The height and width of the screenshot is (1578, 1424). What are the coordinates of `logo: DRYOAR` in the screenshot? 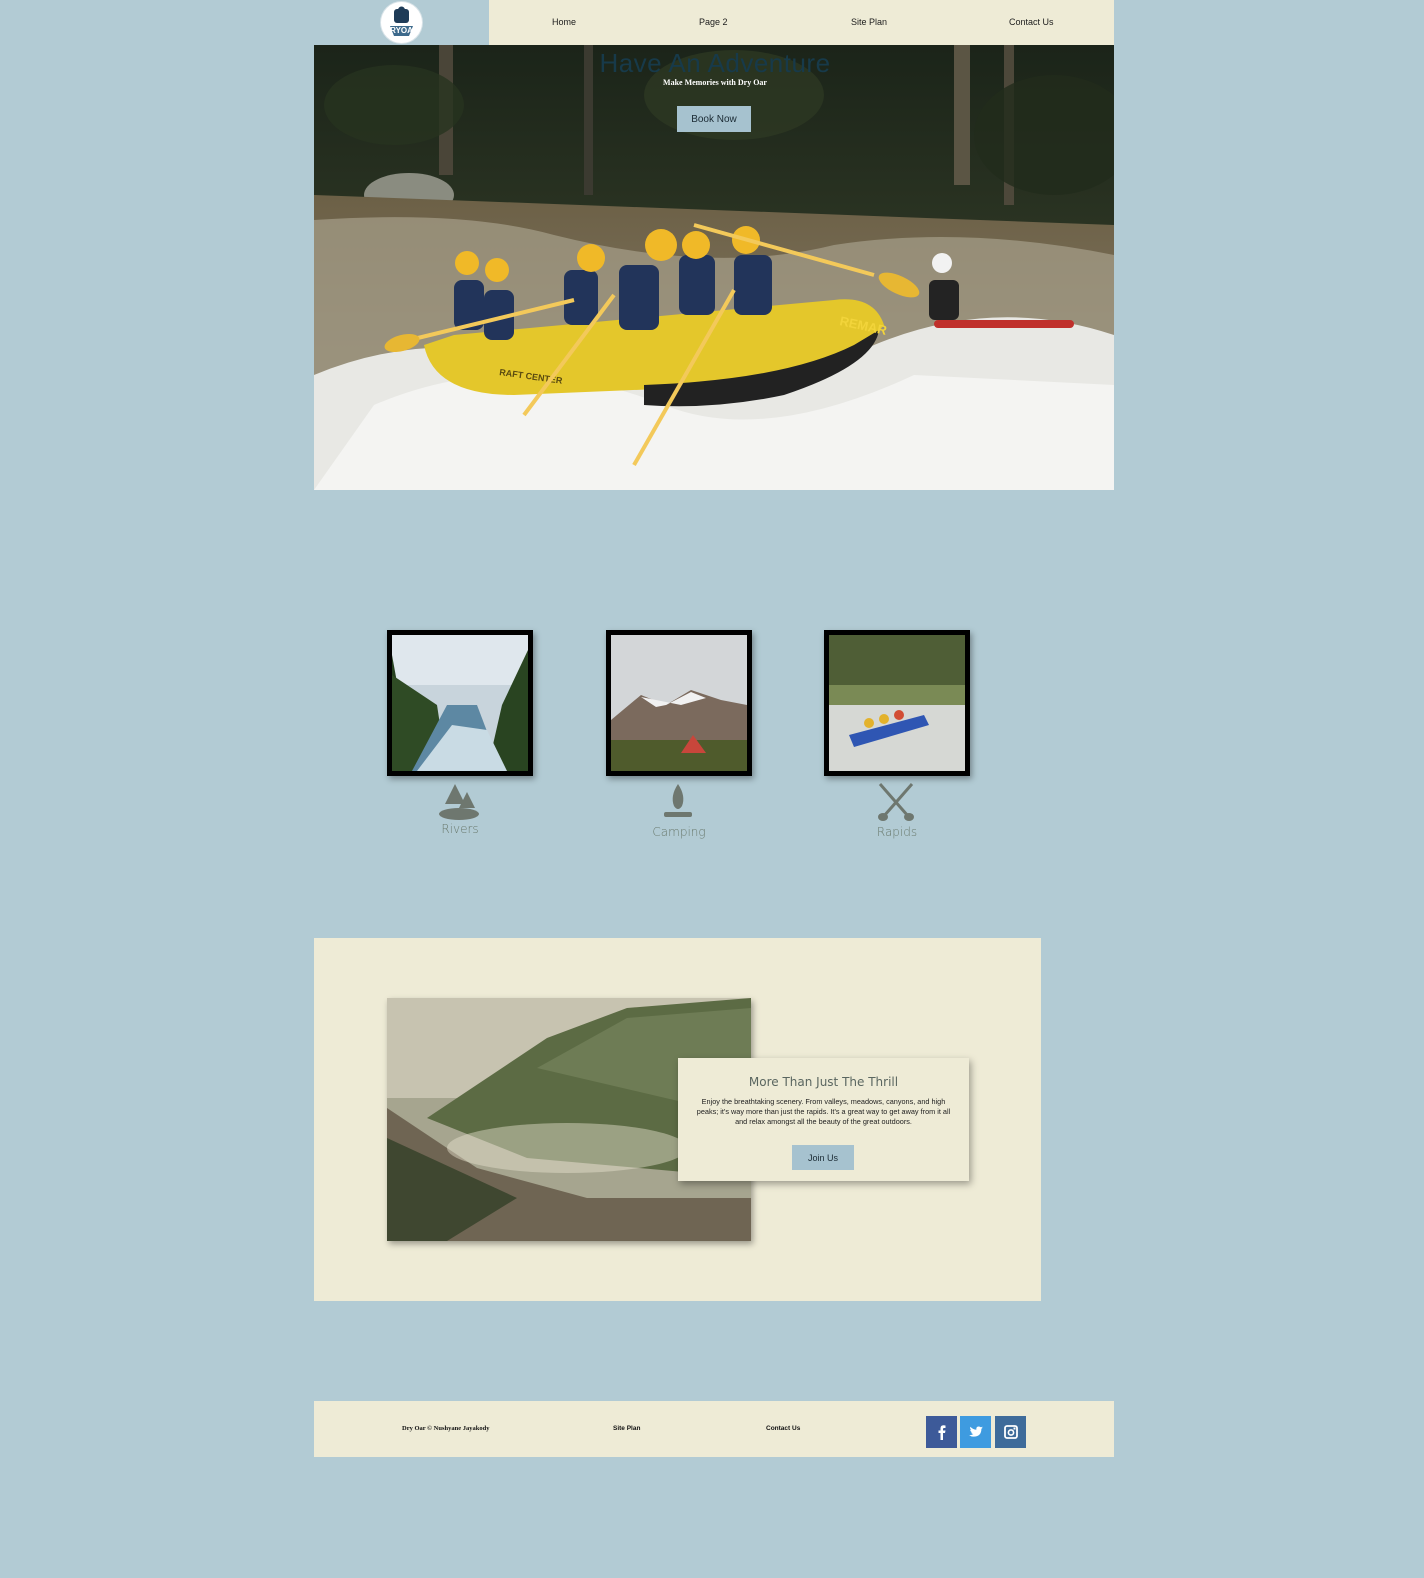 It's located at (401, 22).